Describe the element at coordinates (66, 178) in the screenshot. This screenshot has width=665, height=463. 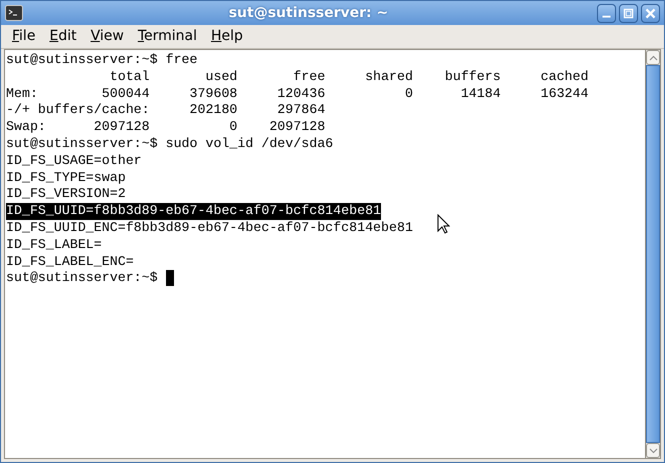
I see `terminal-line: ID_FS_TYPE=swap` at that location.